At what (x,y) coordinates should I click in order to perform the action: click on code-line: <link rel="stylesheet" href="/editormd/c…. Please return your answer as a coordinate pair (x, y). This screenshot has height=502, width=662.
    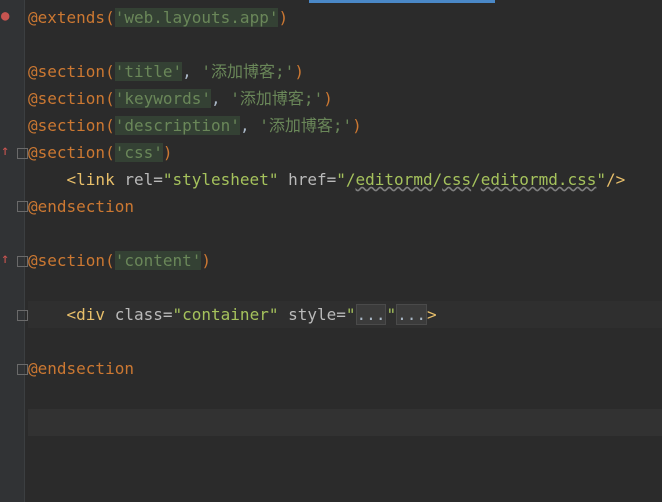
    Looking at the image, I should click on (345, 179).